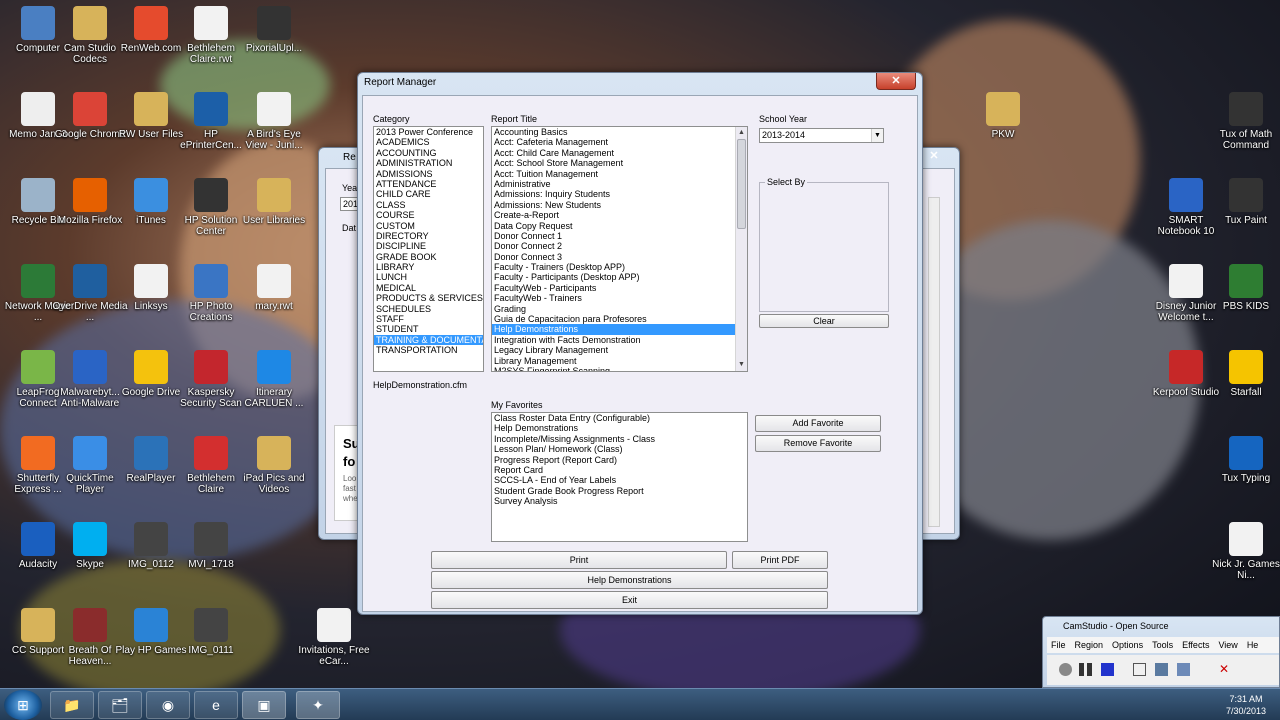 The height and width of the screenshot is (720, 1280). Describe the element at coordinates (428, 267) in the screenshot. I see `category-list-item: LIBRARY` at that location.